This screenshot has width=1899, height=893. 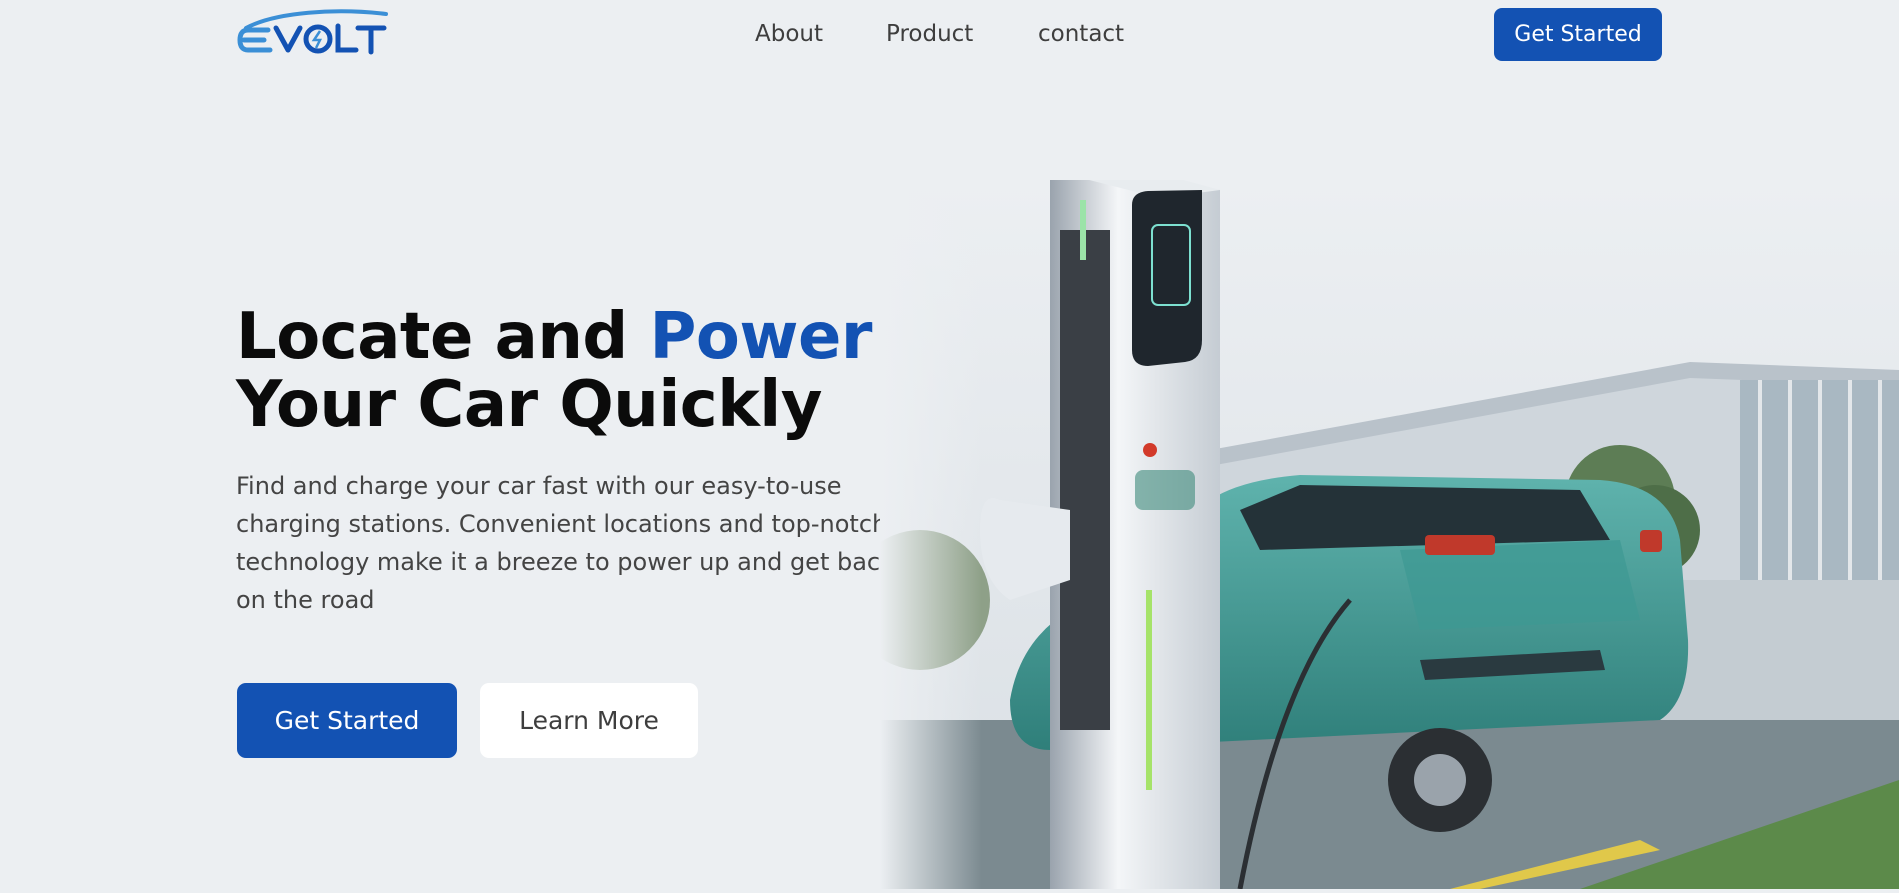 I want to click on hero-title: Locate and Power Up Your Car Quickly, so click(x=613, y=371).